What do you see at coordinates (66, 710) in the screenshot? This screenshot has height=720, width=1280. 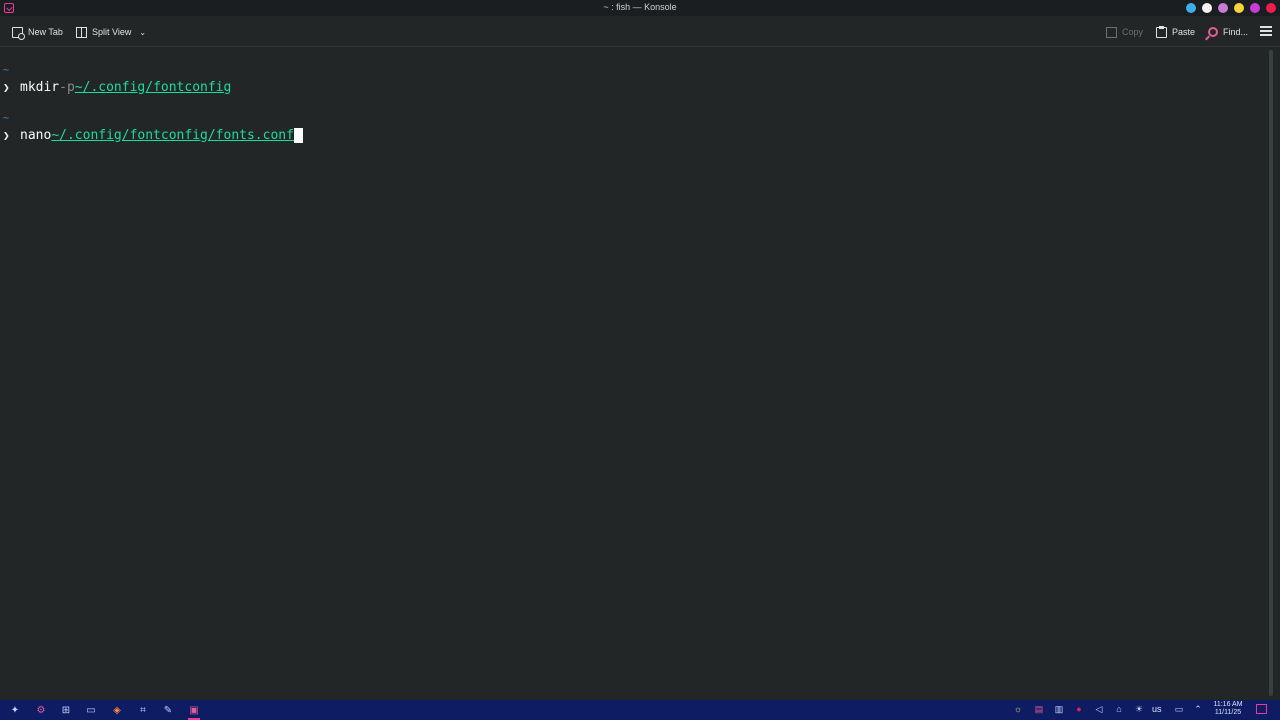 I see `discover-store-icon: ⊞` at bounding box center [66, 710].